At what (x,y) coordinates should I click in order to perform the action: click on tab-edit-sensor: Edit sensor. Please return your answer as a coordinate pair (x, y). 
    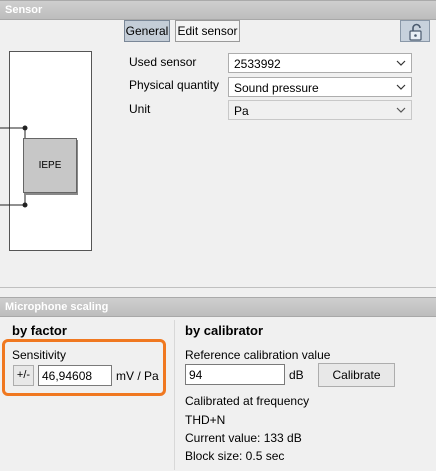
    Looking at the image, I should click on (207, 31).